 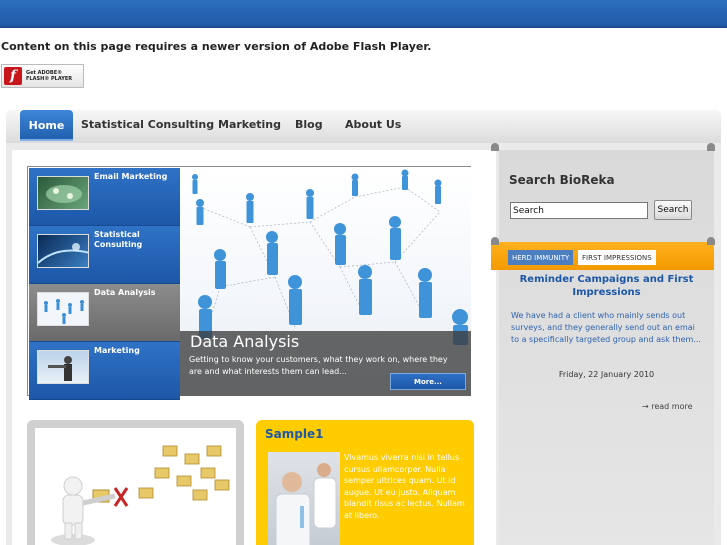 I want to click on world-map-icon, so click(x=64, y=194).